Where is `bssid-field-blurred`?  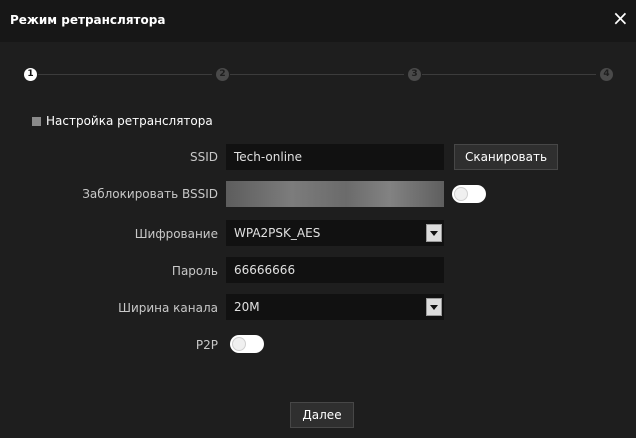
bssid-field-blurred is located at coordinates (335, 194).